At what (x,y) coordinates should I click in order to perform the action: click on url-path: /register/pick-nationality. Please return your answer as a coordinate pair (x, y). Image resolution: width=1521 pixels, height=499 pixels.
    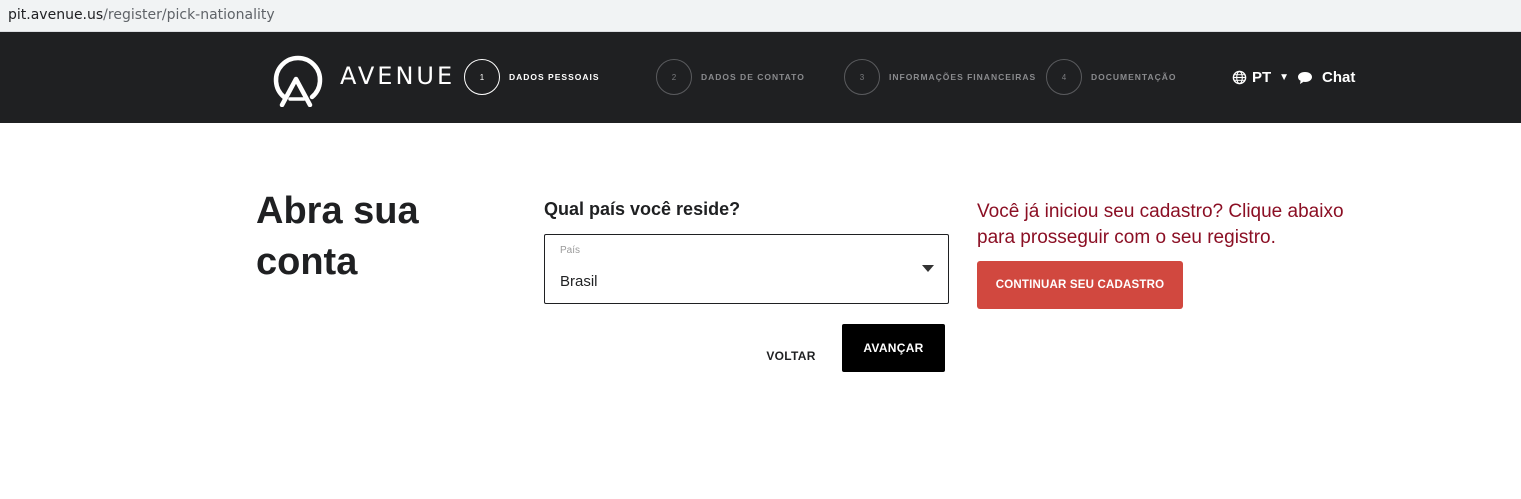
    Looking at the image, I should click on (189, 15).